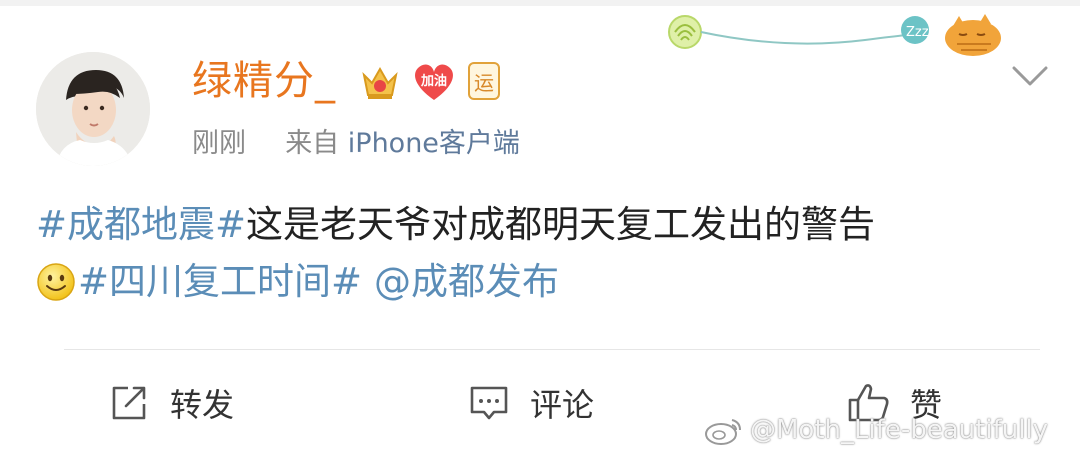 The width and height of the screenshot is (1080, 460). I want to click on hashtag-link: #四川复工时间#, so click(220, 281).